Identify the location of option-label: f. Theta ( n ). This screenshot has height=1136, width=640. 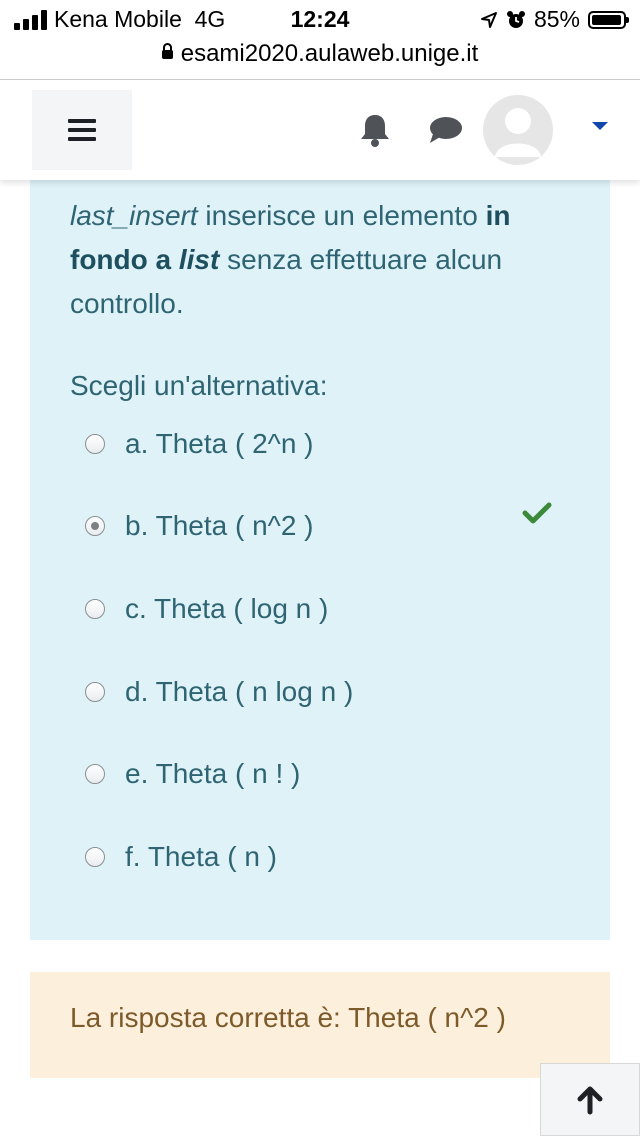
(201, 856).